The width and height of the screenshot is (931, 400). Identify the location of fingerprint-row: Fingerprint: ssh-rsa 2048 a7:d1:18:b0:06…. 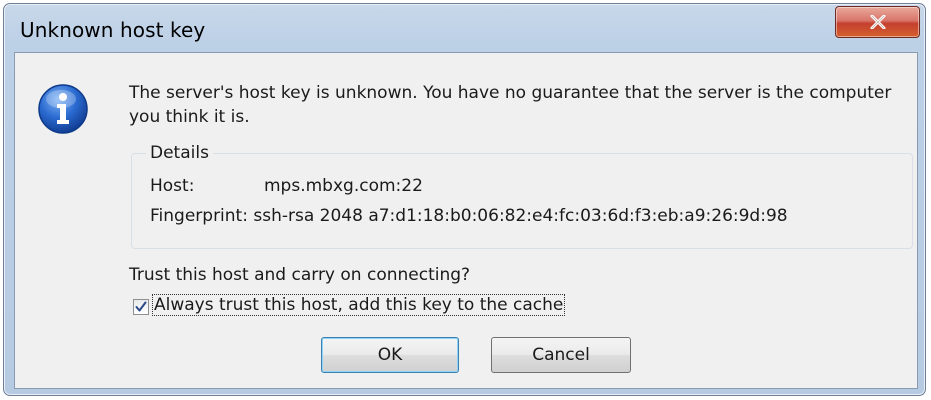
(469, 216).